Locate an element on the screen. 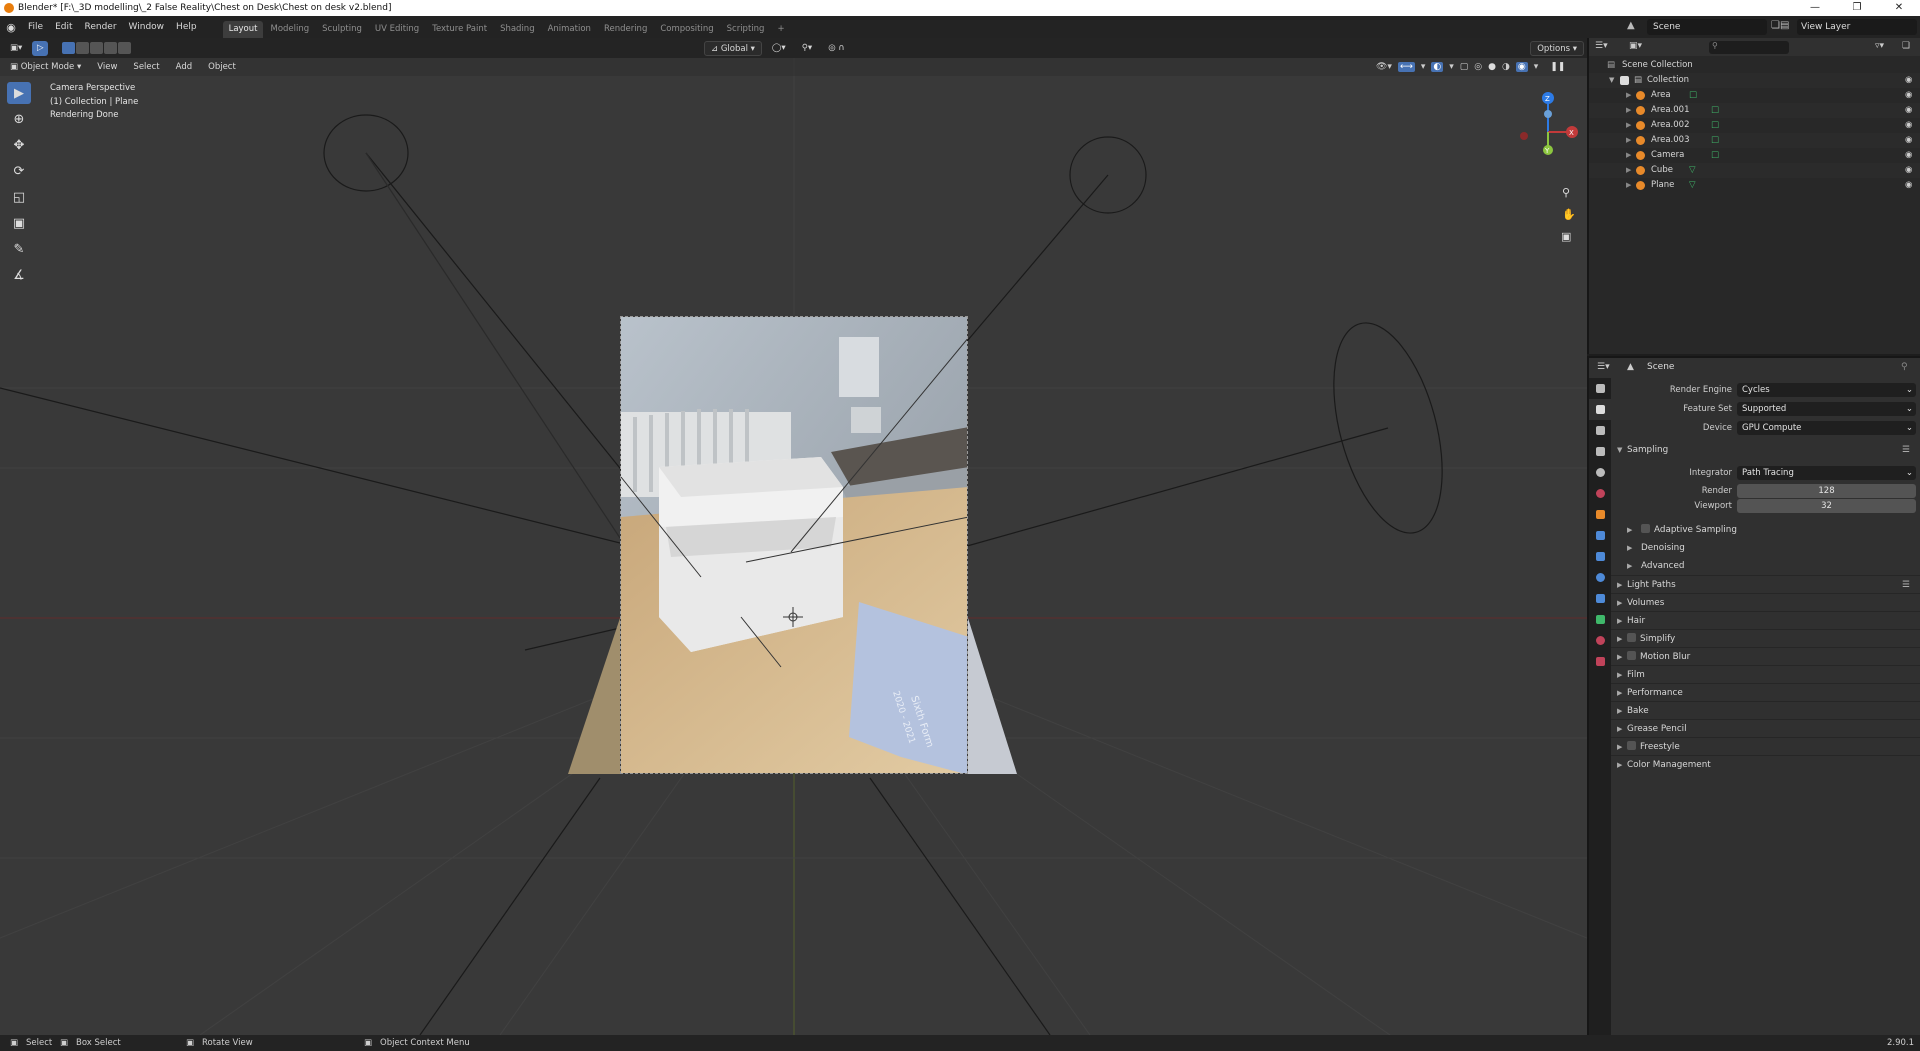 The height and width of the screenshot is (1051, 1920). proportional-editing-icon: ◎ ∩ is located at coordinates (836, 48).